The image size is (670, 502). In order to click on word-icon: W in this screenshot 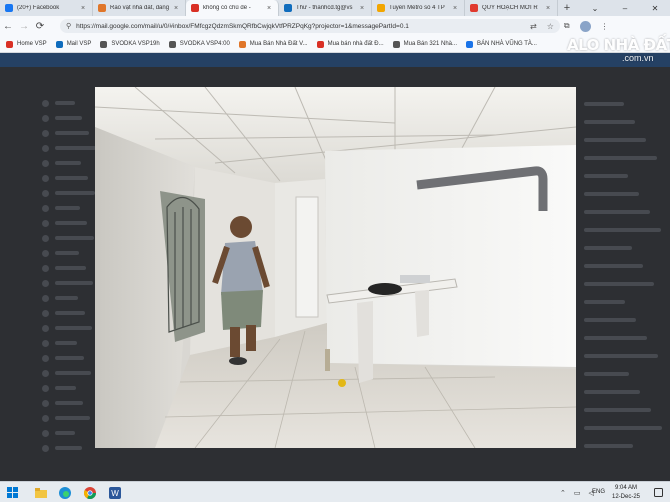, I will do `click(114, 492)`.